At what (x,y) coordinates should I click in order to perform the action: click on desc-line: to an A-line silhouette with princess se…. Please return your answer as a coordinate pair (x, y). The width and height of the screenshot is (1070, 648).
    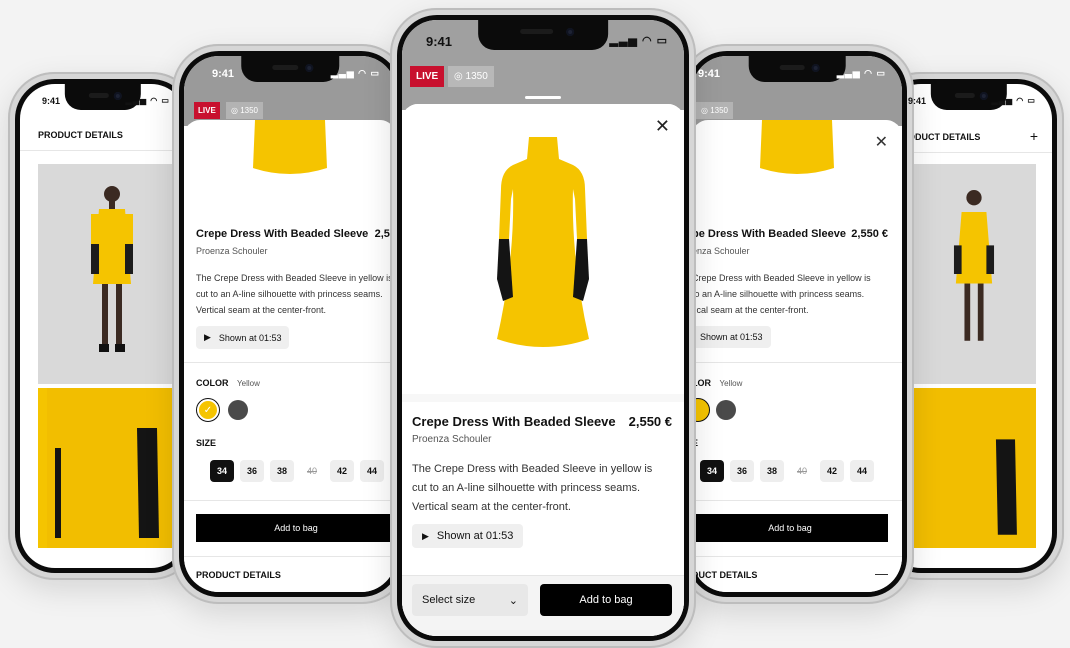
    Looking at the image, I should click on (778, 294).